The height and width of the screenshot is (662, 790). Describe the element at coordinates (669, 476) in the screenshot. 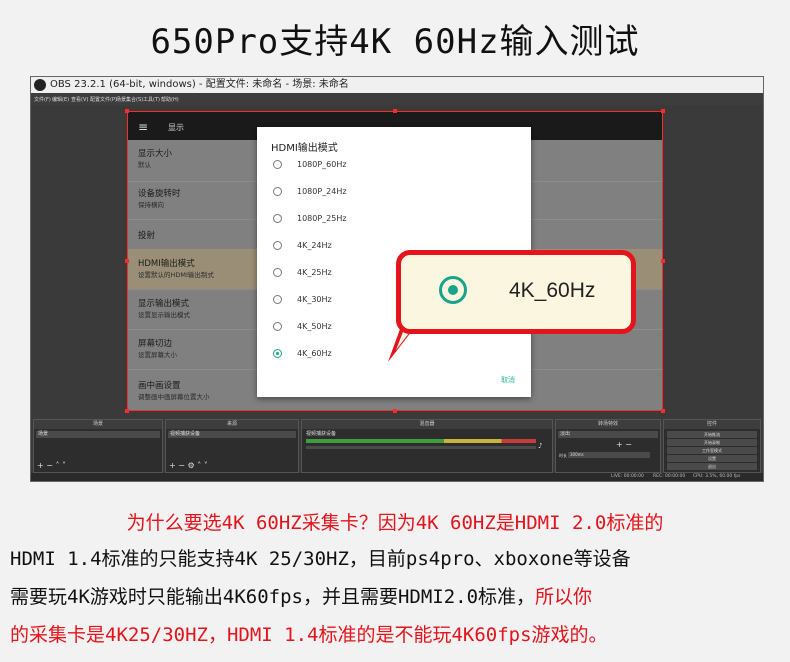

I see `rec-time: REC: 00:00:00` at that location.